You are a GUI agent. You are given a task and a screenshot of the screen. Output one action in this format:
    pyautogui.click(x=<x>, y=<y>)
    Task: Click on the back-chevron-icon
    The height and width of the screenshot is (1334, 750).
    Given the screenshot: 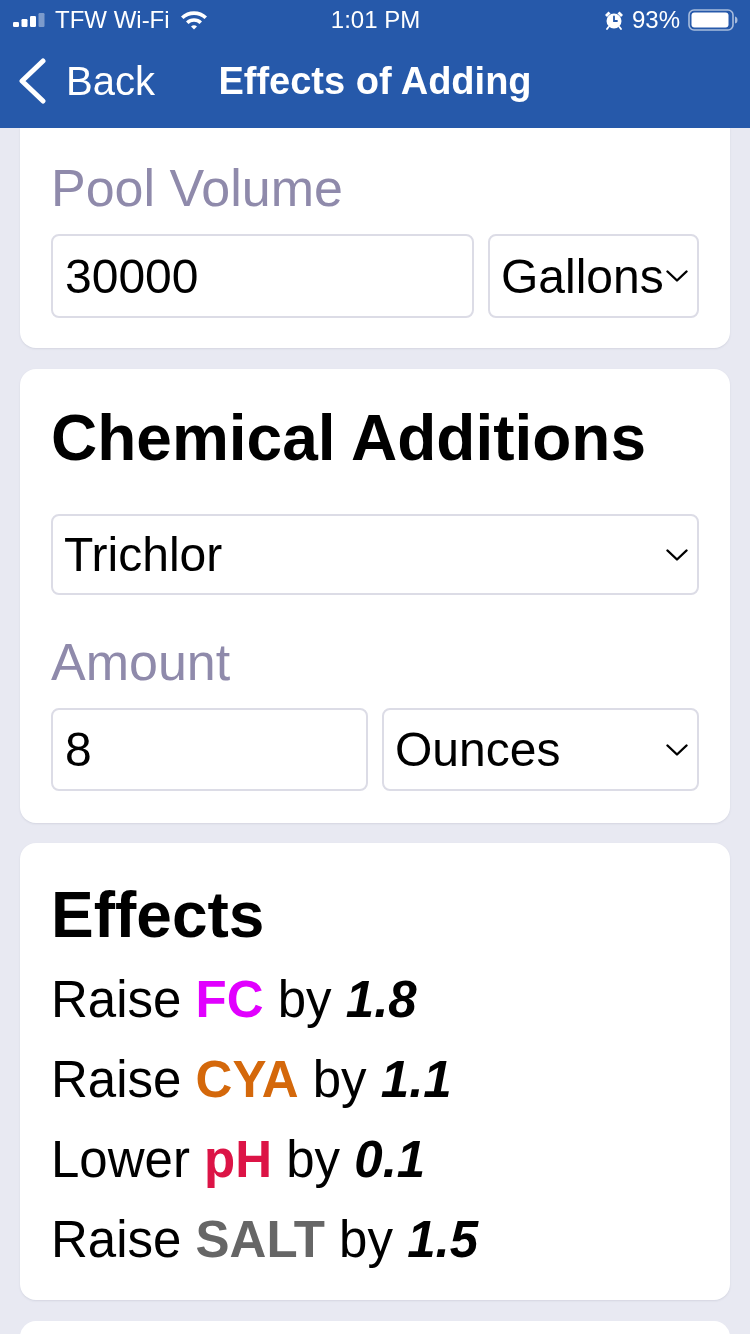 What is the action you would take?
    pyautogui.click(x=32, y=81)
    